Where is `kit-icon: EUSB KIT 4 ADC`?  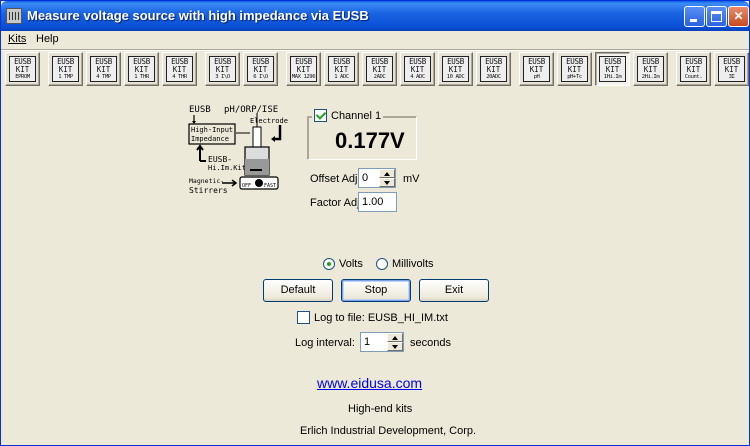 kit-icon: EUSB KIT 4 ADC is located at coordinates (417, 69).